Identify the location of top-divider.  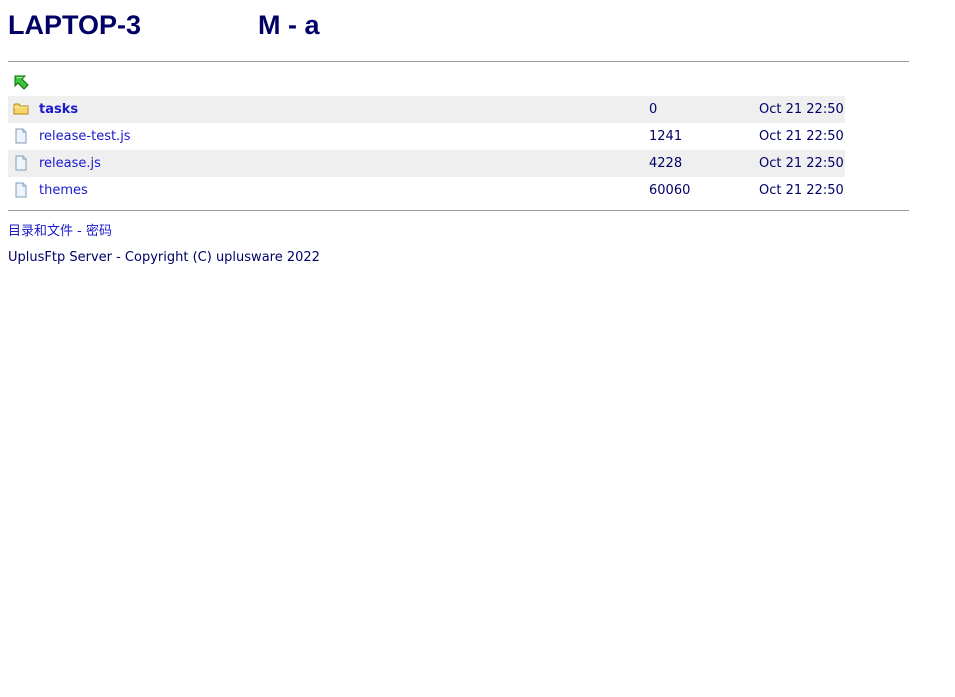
(458, 61).